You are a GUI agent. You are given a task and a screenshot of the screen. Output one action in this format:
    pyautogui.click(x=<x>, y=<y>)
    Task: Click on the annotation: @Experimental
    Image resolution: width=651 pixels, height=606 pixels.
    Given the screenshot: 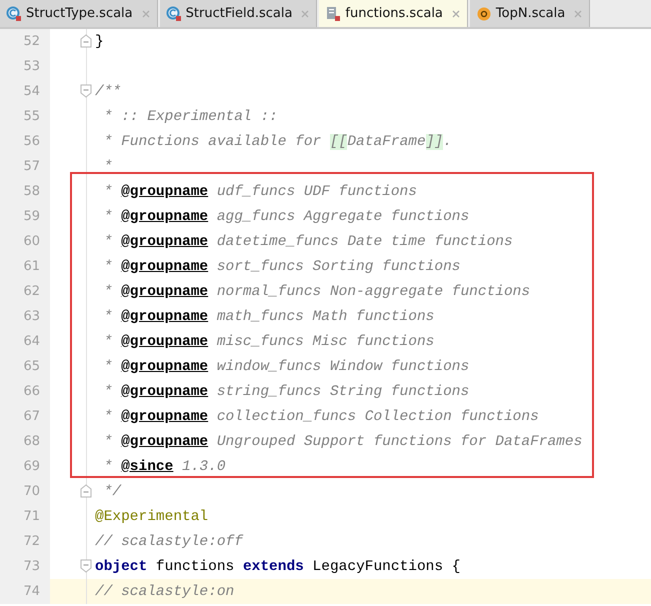 What is the action you would take?
    pyautogui.click(x=151, y=516)
    